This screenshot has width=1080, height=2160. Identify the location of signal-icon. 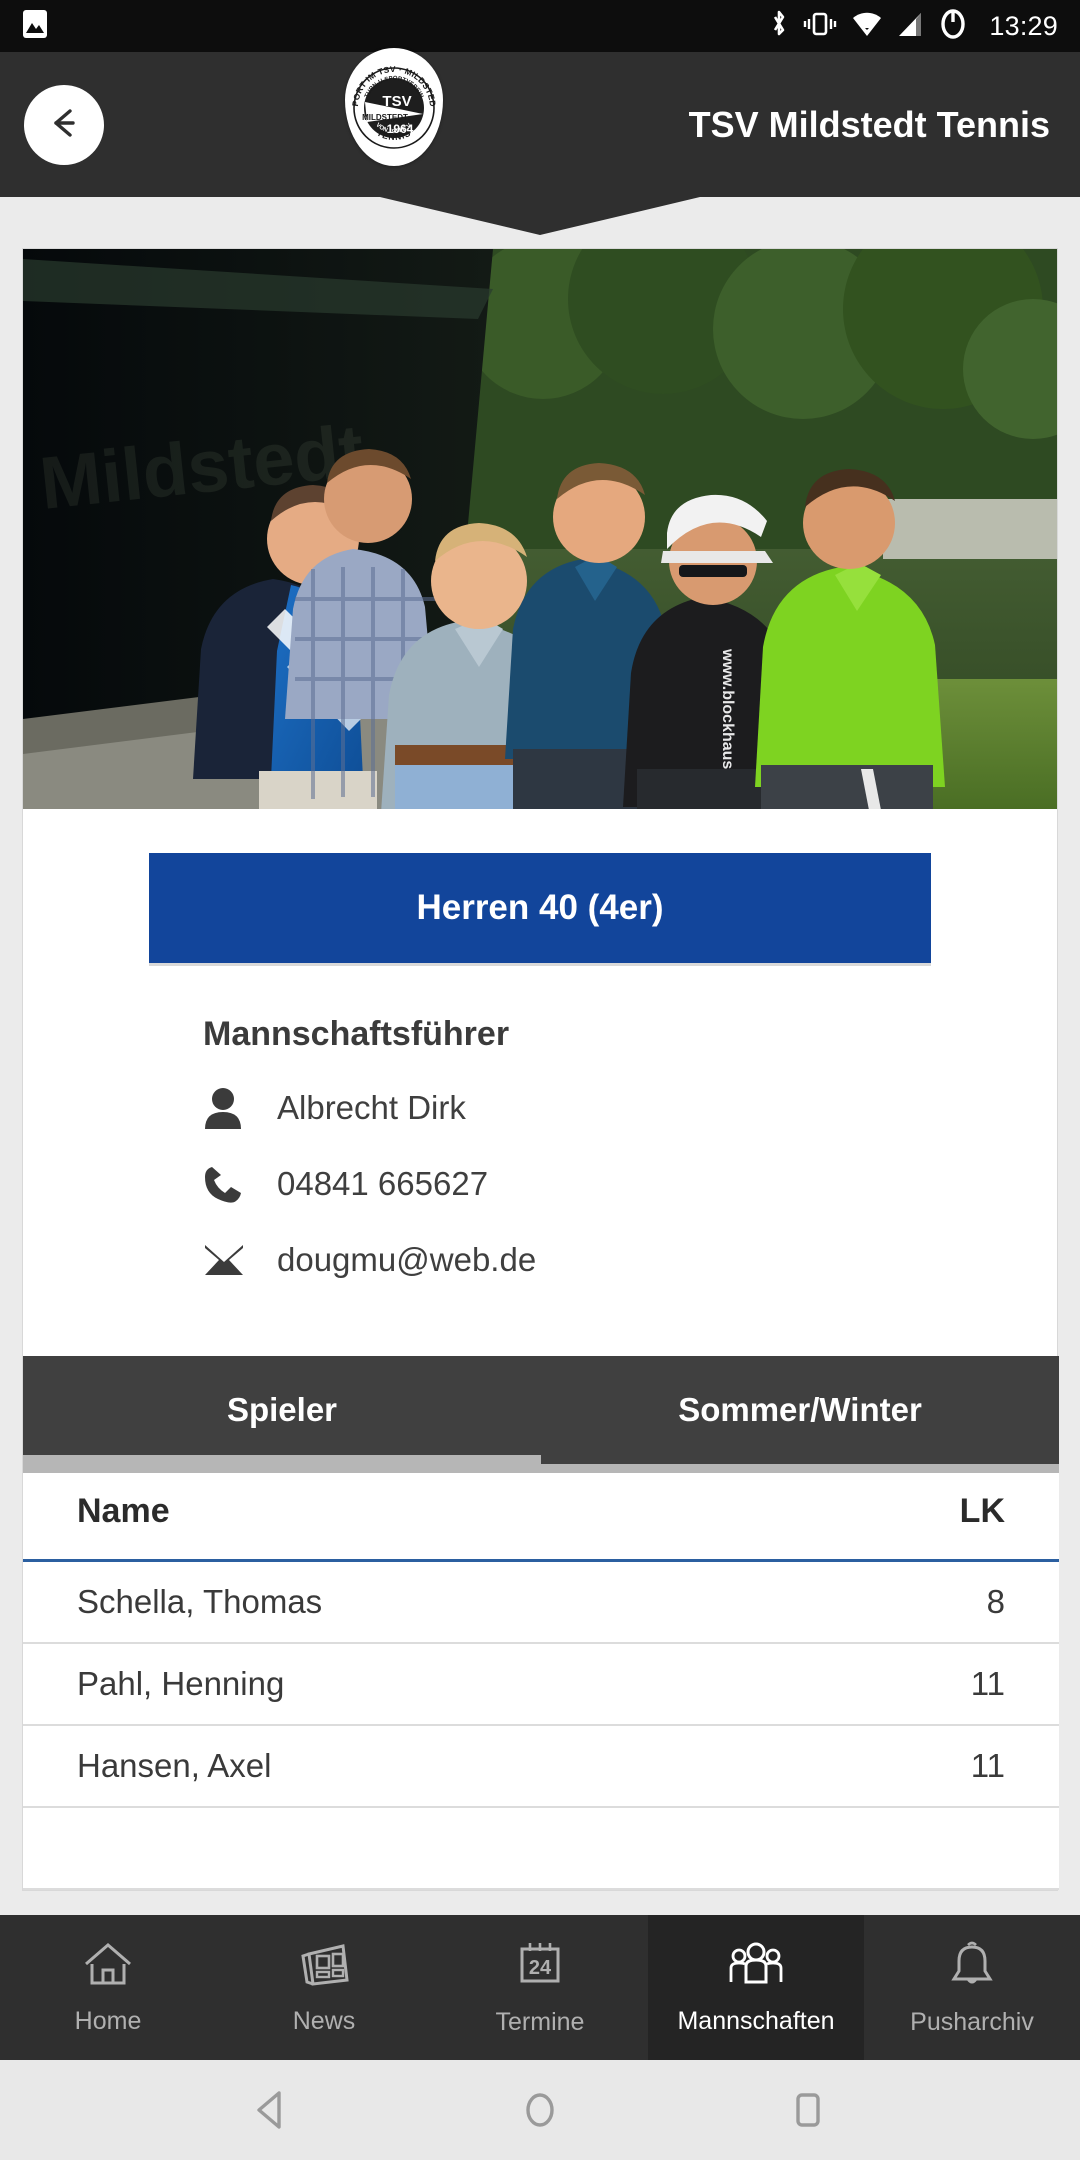
(911, 26).